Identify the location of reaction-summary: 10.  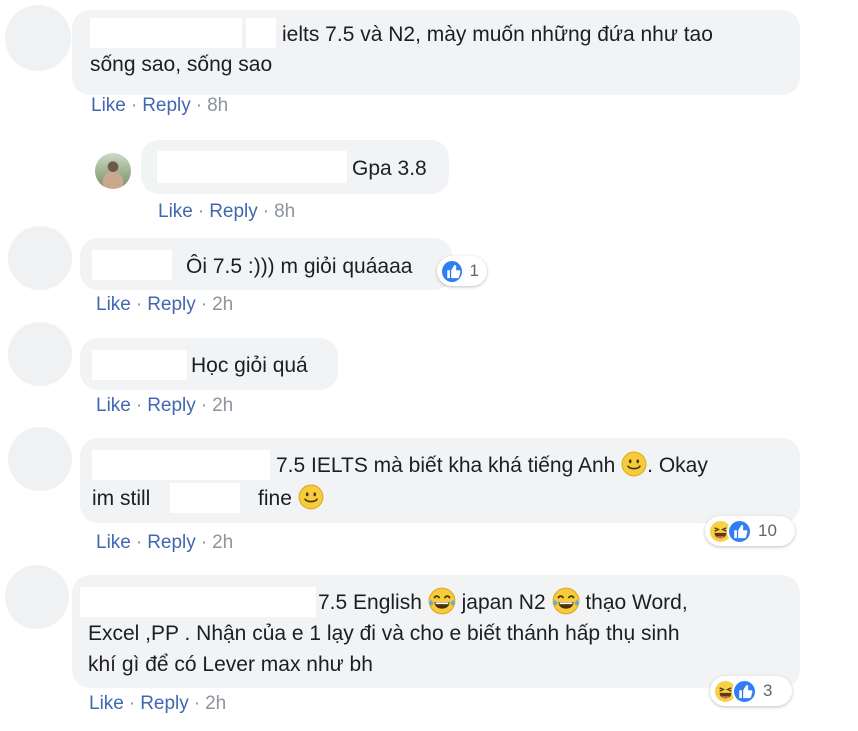
(750, 531).